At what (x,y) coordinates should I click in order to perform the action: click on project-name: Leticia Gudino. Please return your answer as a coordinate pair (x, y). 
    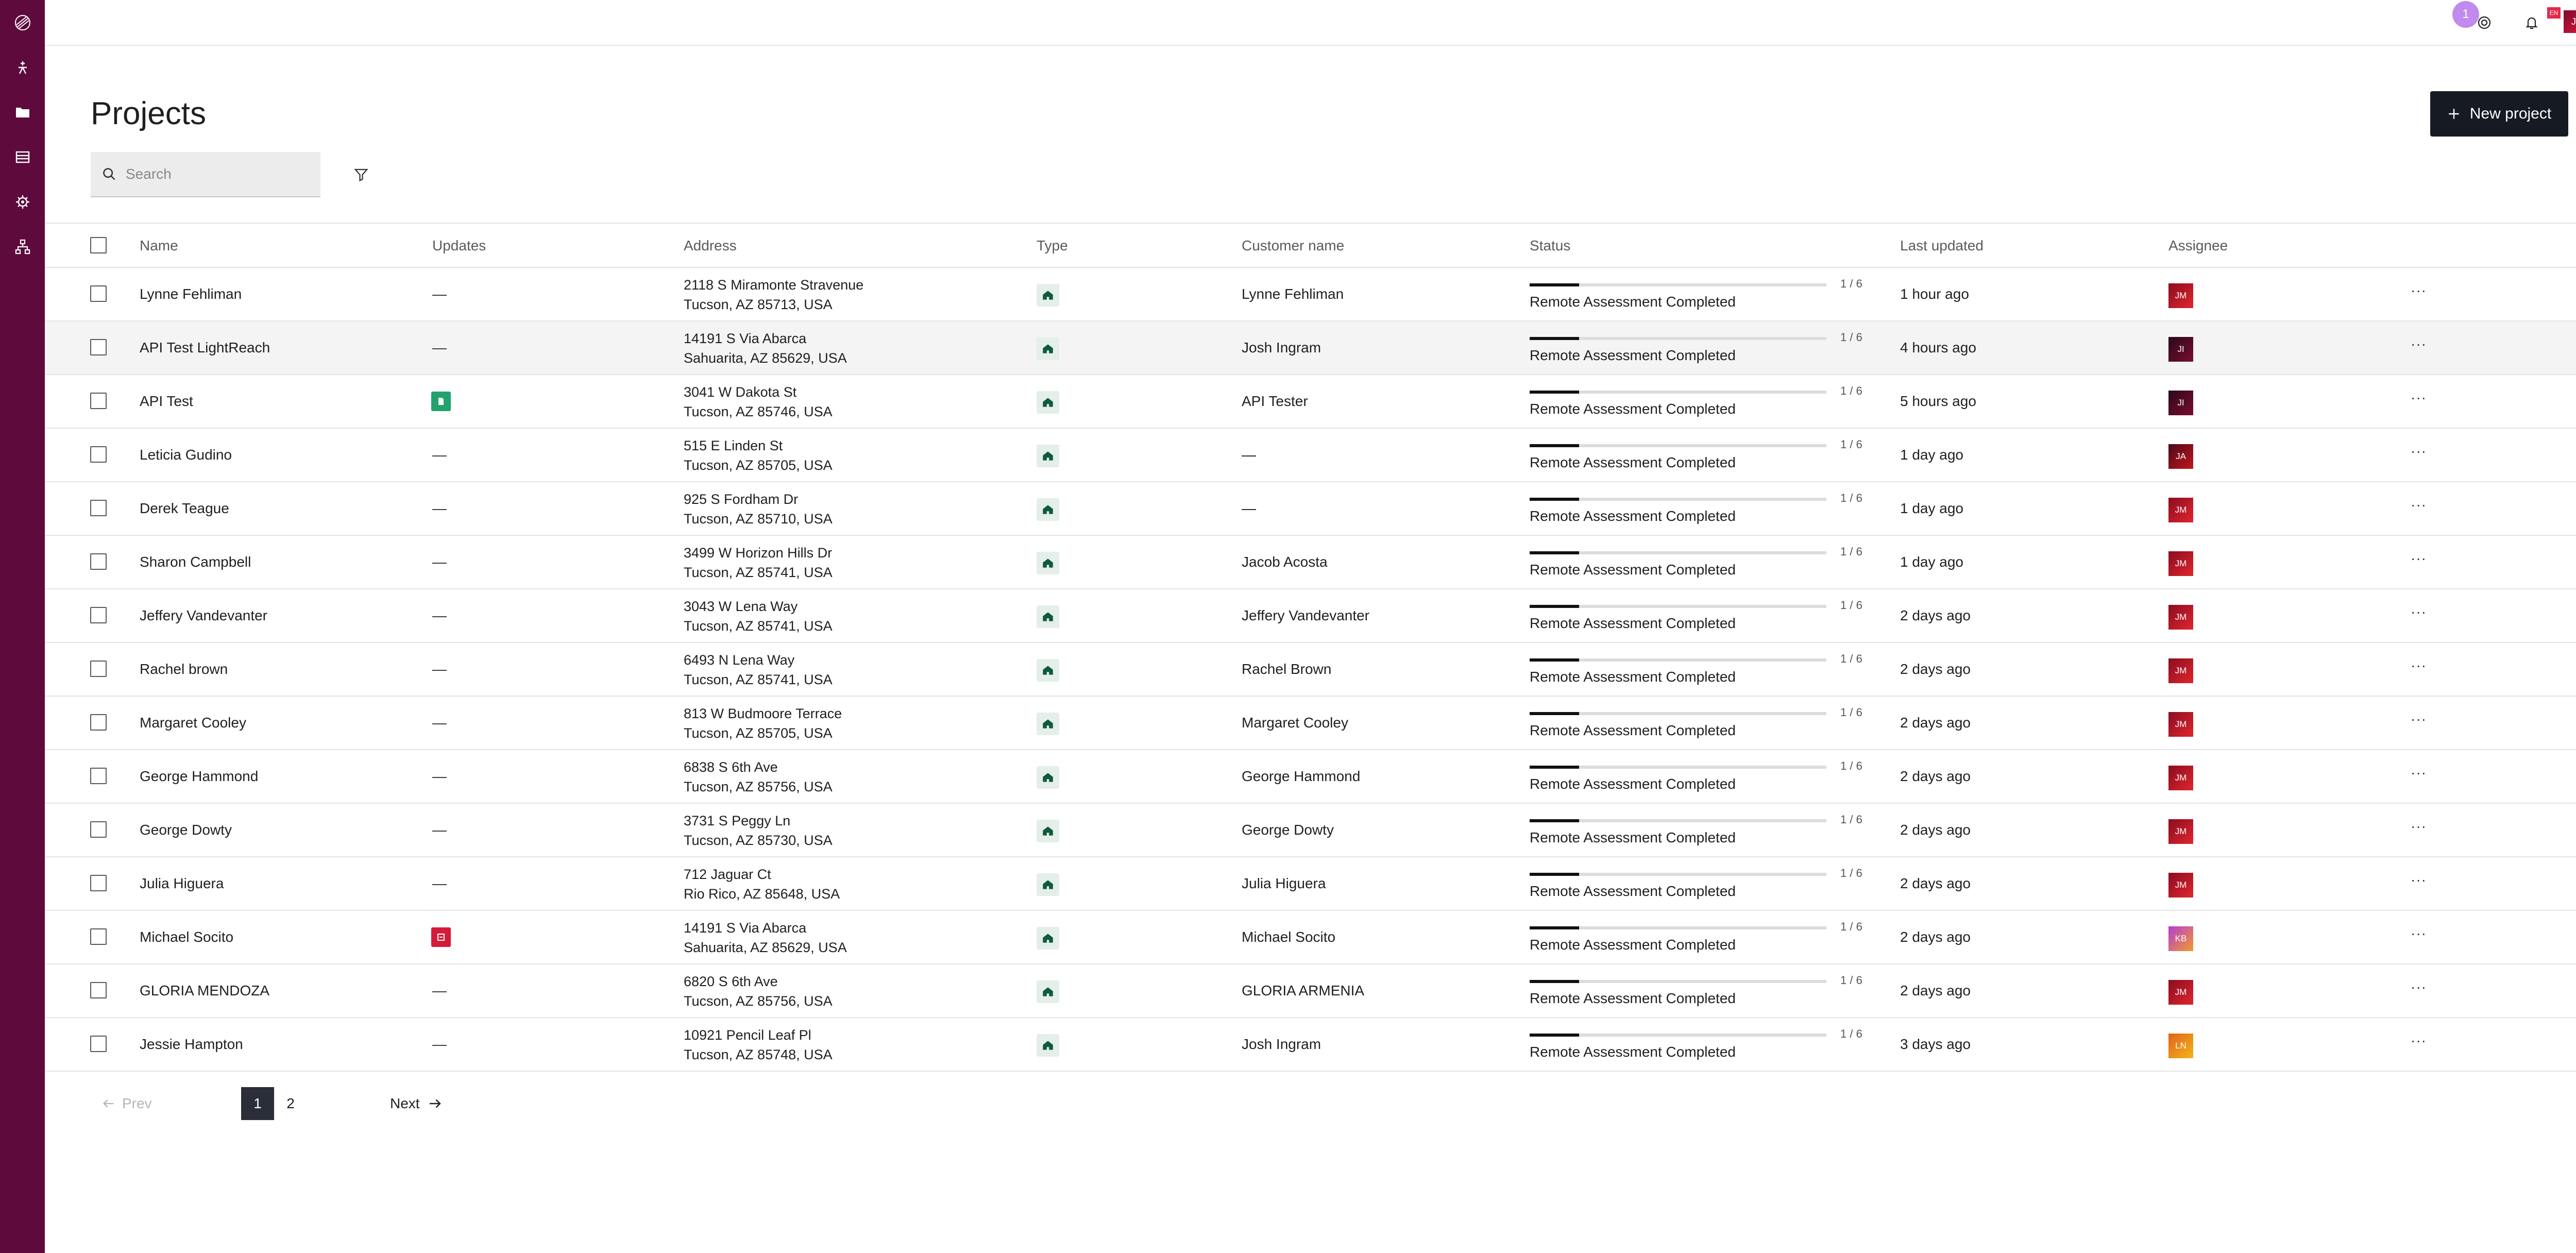
    Looking at the image, I should click on (186, 455).